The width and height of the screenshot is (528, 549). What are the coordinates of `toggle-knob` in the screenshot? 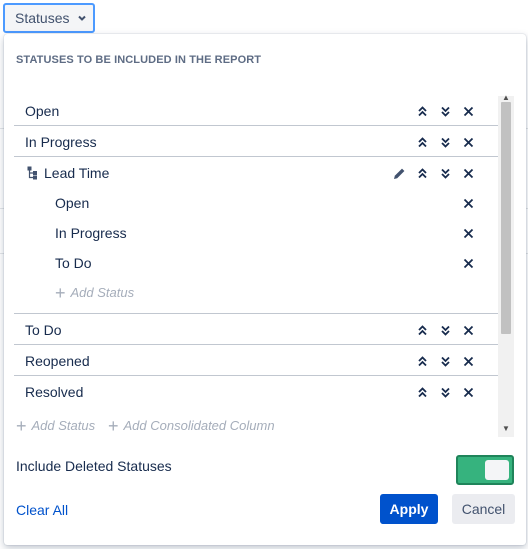 It's located at (497, 470).